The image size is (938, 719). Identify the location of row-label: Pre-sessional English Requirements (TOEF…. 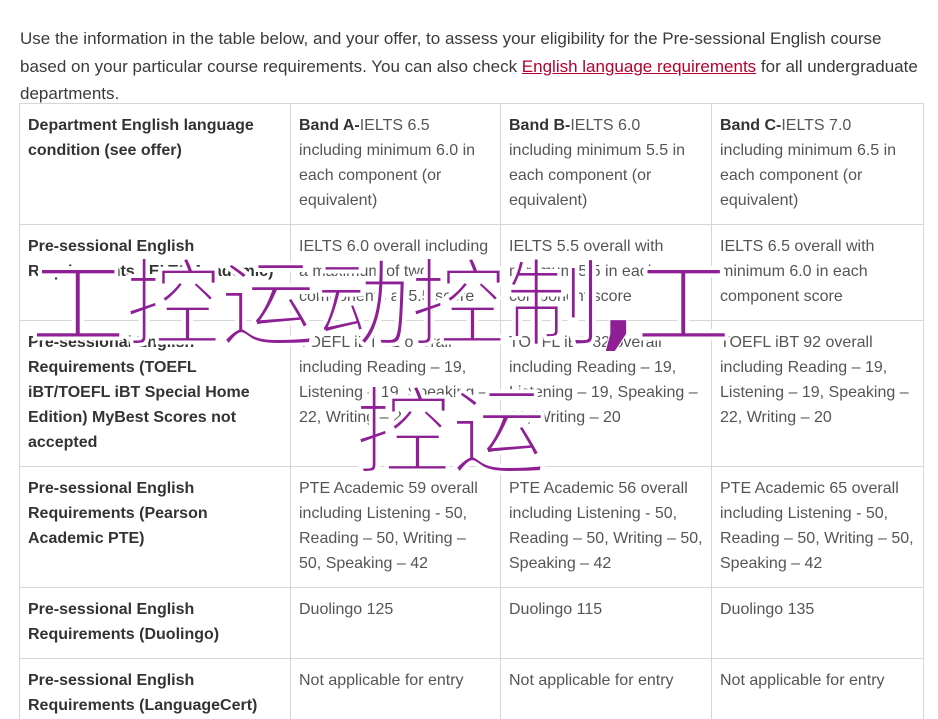
(155, 393).